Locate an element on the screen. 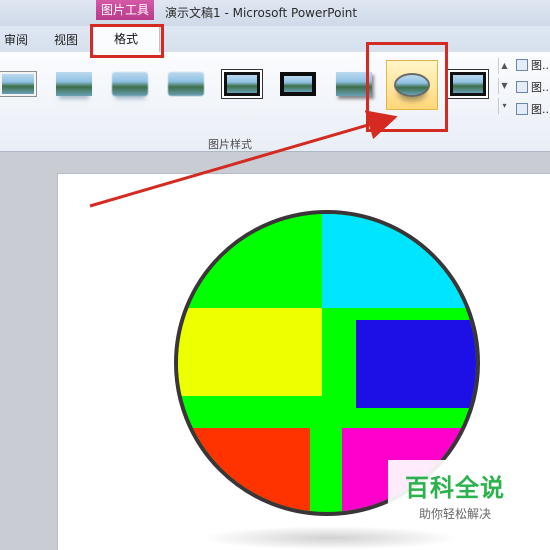 The image size is (550, 550). picture-block-cyan is located at coordinates (399, 261).